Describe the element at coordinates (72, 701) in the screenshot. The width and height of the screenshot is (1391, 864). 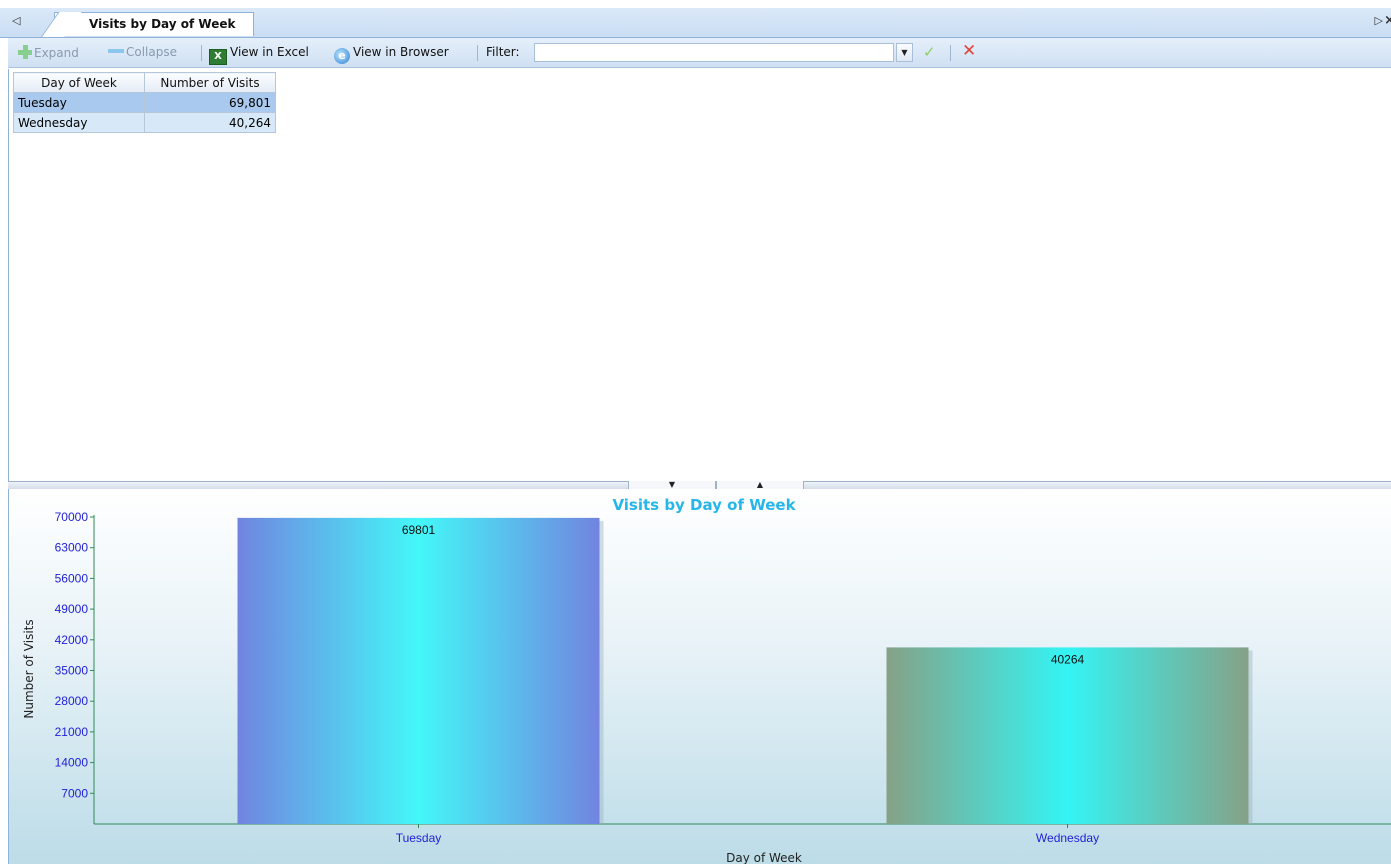
I see `y-tick-label: 28000` at that location.